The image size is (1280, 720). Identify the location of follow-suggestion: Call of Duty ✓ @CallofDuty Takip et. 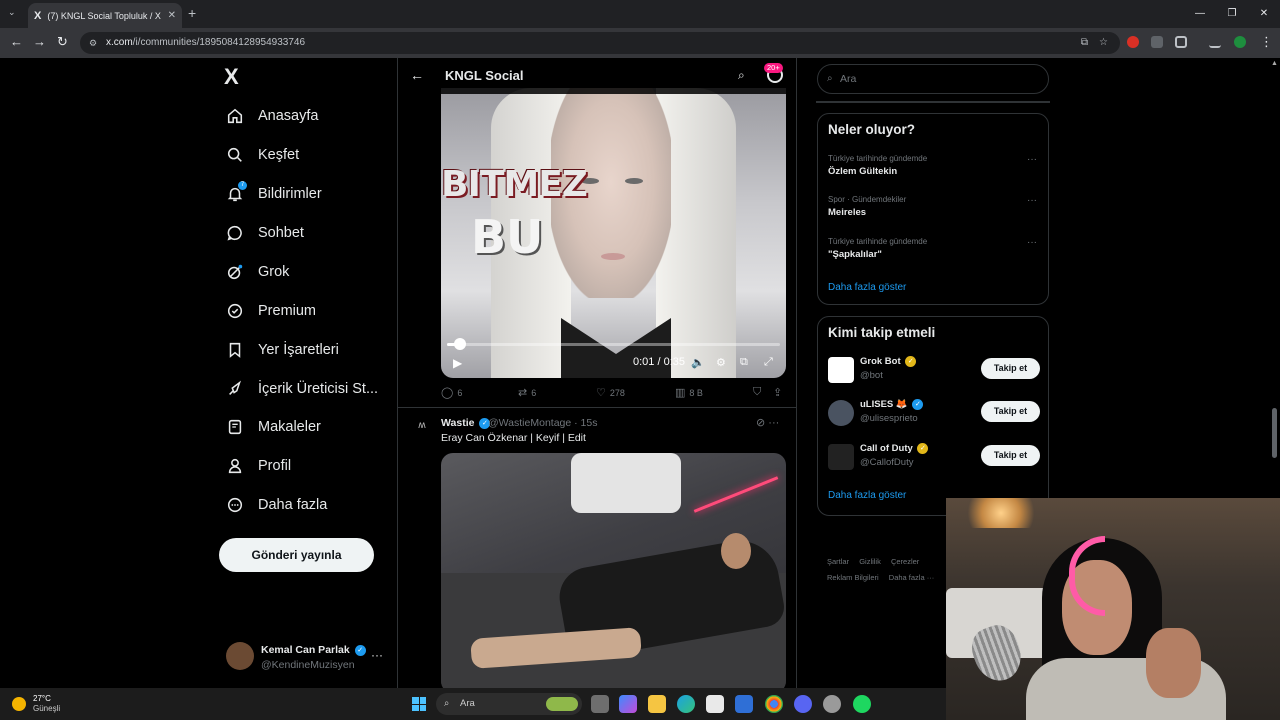
(935, 457).